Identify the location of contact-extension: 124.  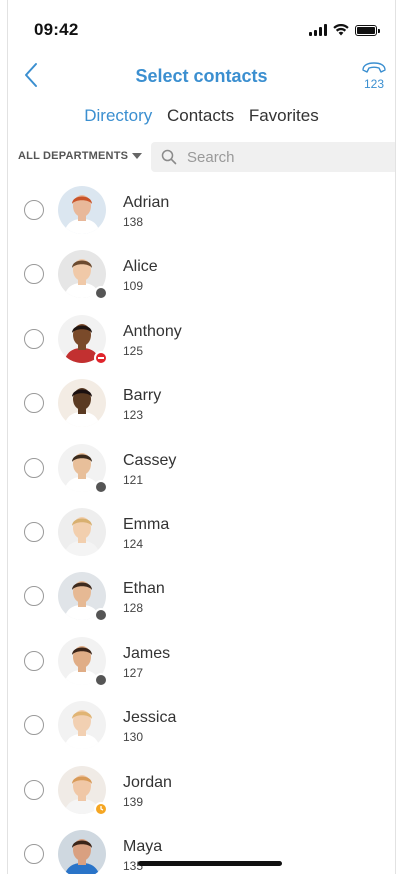
(133, 544).